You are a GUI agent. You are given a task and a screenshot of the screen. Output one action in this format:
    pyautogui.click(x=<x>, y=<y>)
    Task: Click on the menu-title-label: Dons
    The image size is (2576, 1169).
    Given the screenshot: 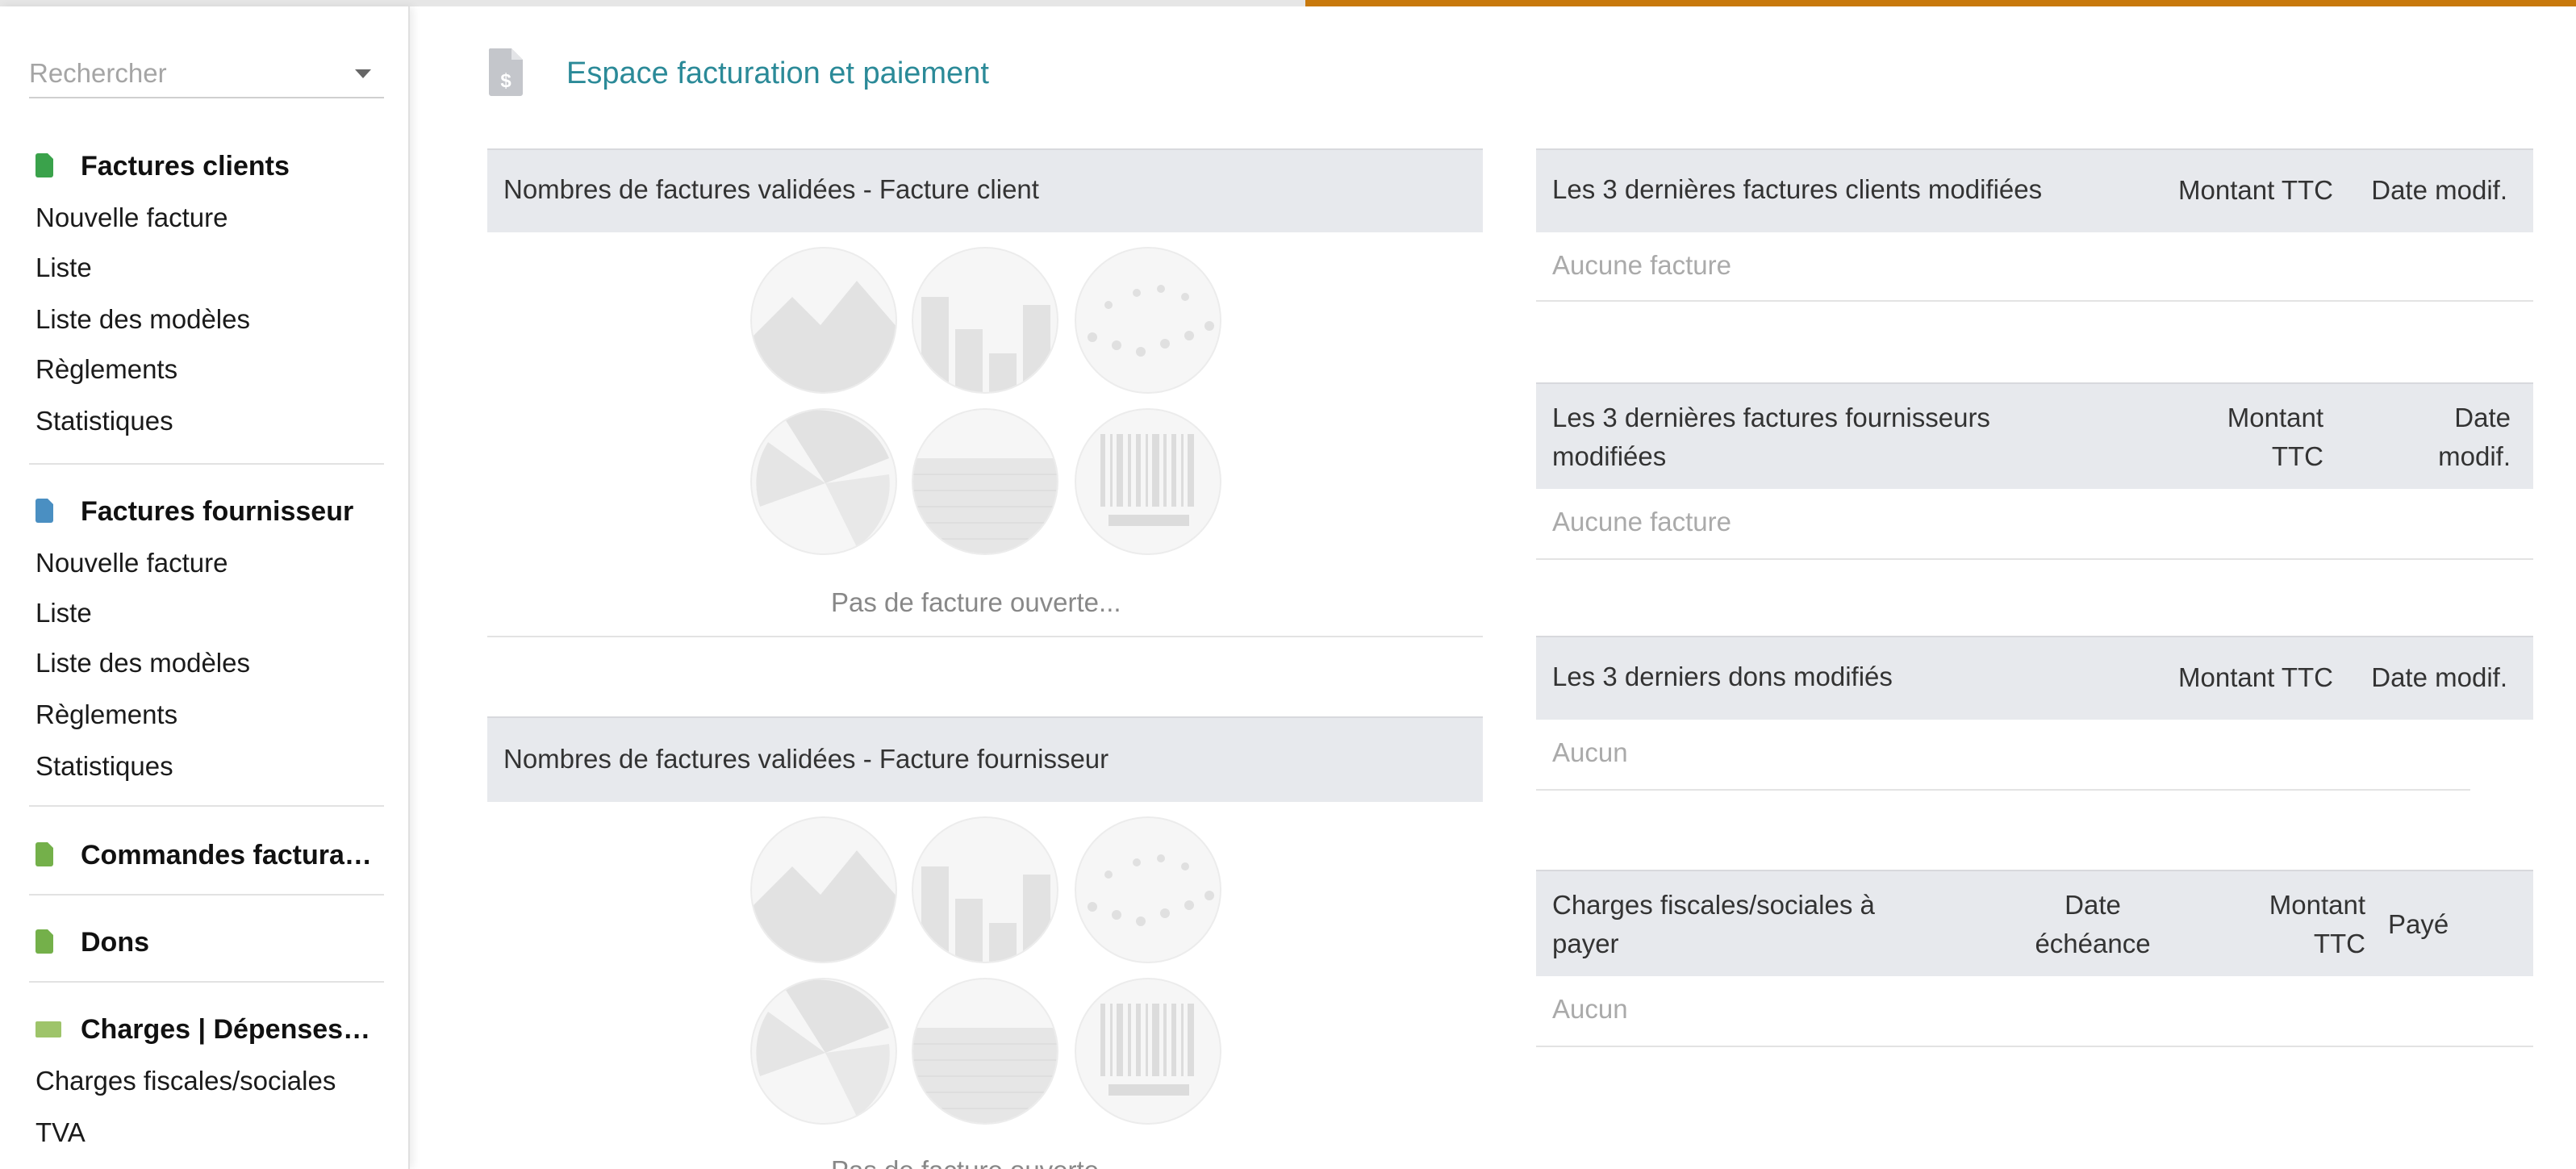 What is the action you would take?
    pyautogui.click(x=115, y=942)
    